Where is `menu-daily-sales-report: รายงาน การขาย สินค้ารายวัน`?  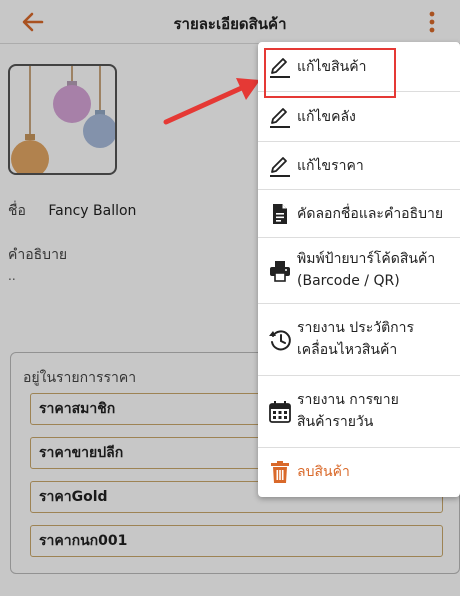 menu-daily-sales-report: รายงาน การขาย สินค้ารายวัน is located at coordinates (359, 412).